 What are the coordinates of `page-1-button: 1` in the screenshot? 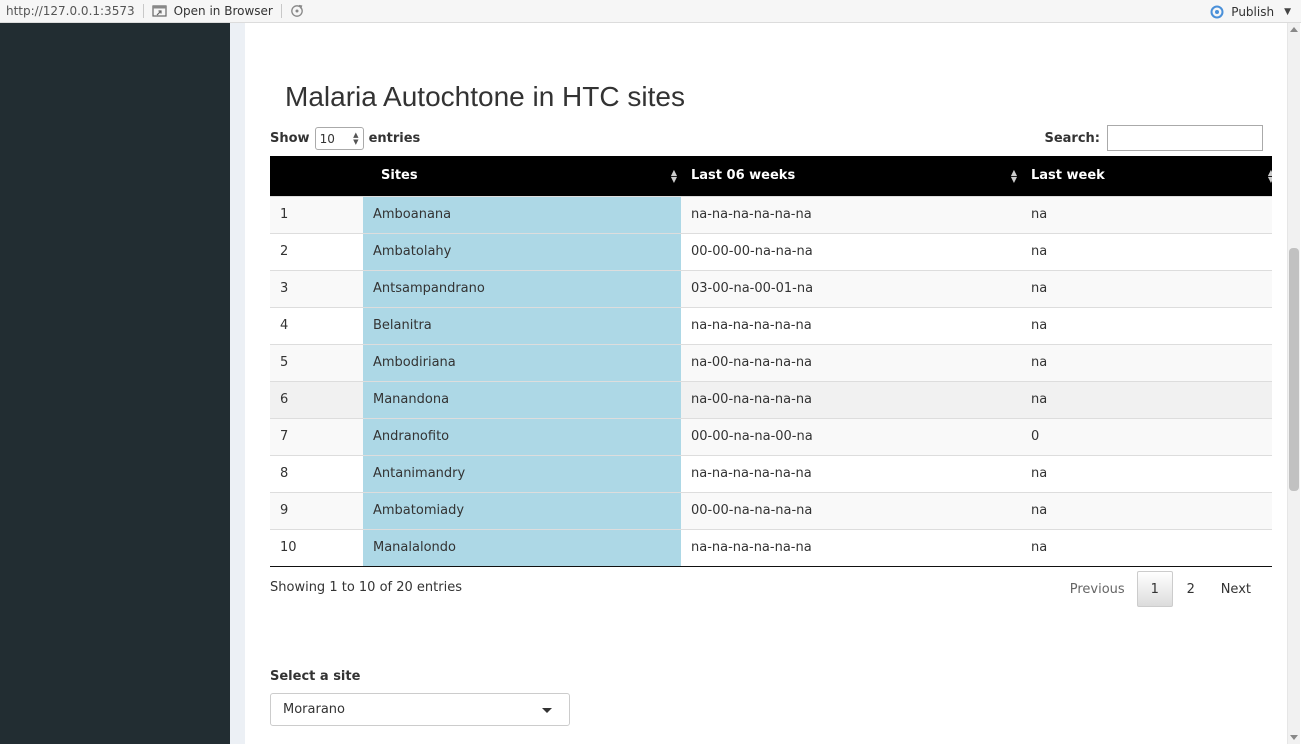 It's located at (1154, 589).